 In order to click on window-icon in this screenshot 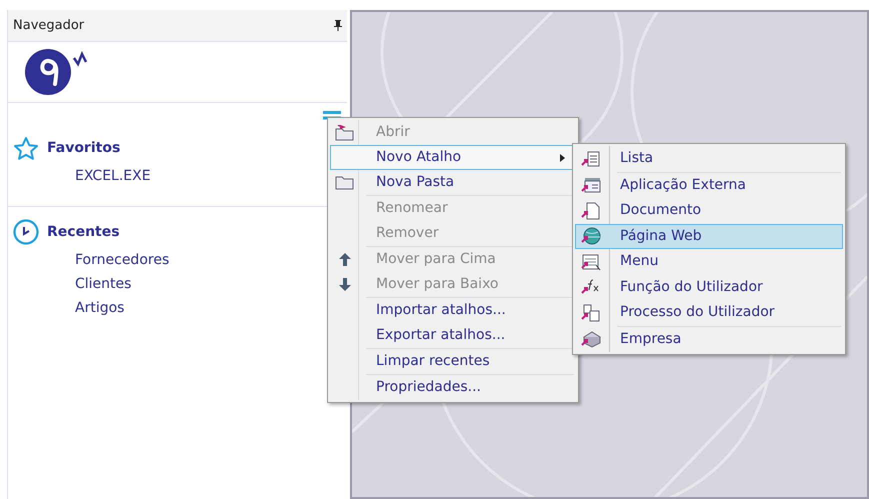, I will do `click(591, 185)`.